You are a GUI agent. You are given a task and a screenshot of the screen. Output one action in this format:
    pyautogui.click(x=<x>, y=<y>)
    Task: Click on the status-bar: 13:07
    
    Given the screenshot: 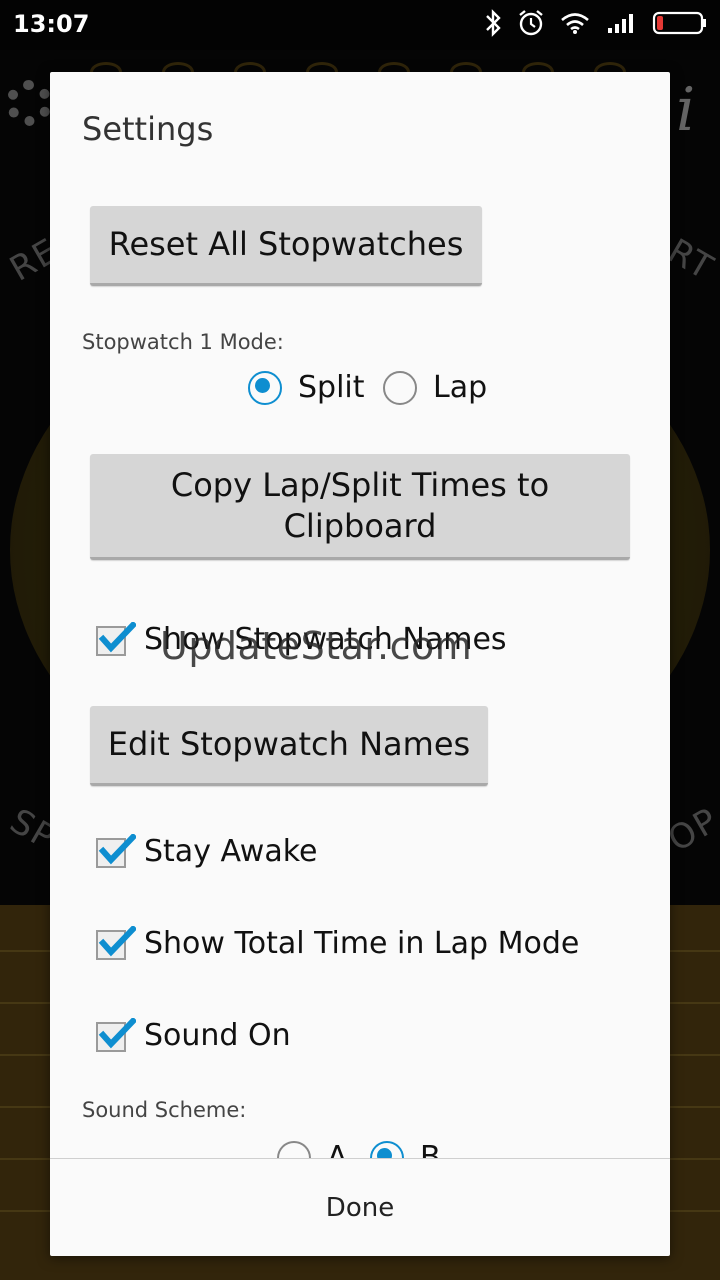 What is the action you would take?
    pyautogui.click(x=360, y=25)
    